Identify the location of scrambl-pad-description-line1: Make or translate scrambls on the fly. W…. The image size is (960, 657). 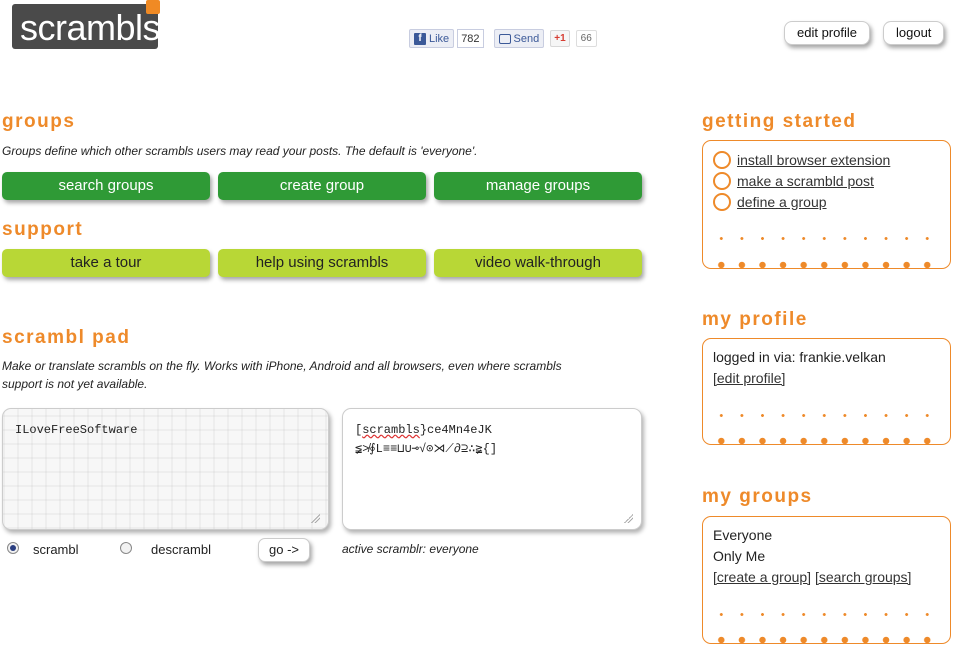
(282, 366).